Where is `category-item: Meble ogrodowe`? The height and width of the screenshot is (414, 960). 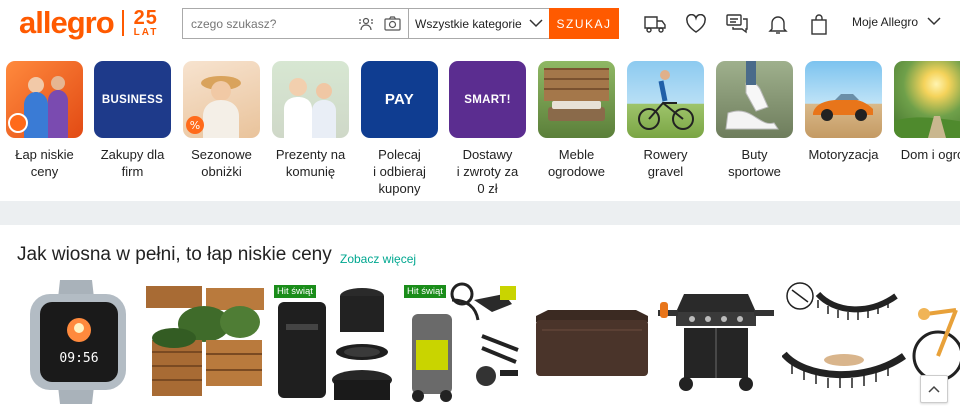 category-item: Meble ogrodowe is located at coordinates (576, 120).